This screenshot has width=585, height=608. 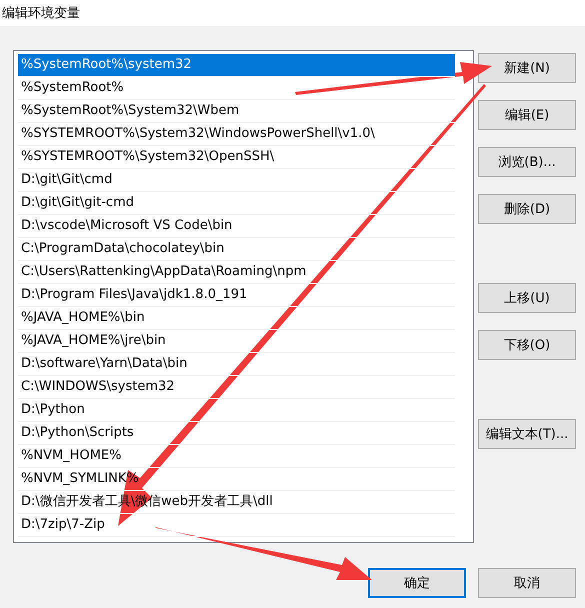 I want to click on path-item: %SystemRoot%\system32, so click(x=236, y=65).